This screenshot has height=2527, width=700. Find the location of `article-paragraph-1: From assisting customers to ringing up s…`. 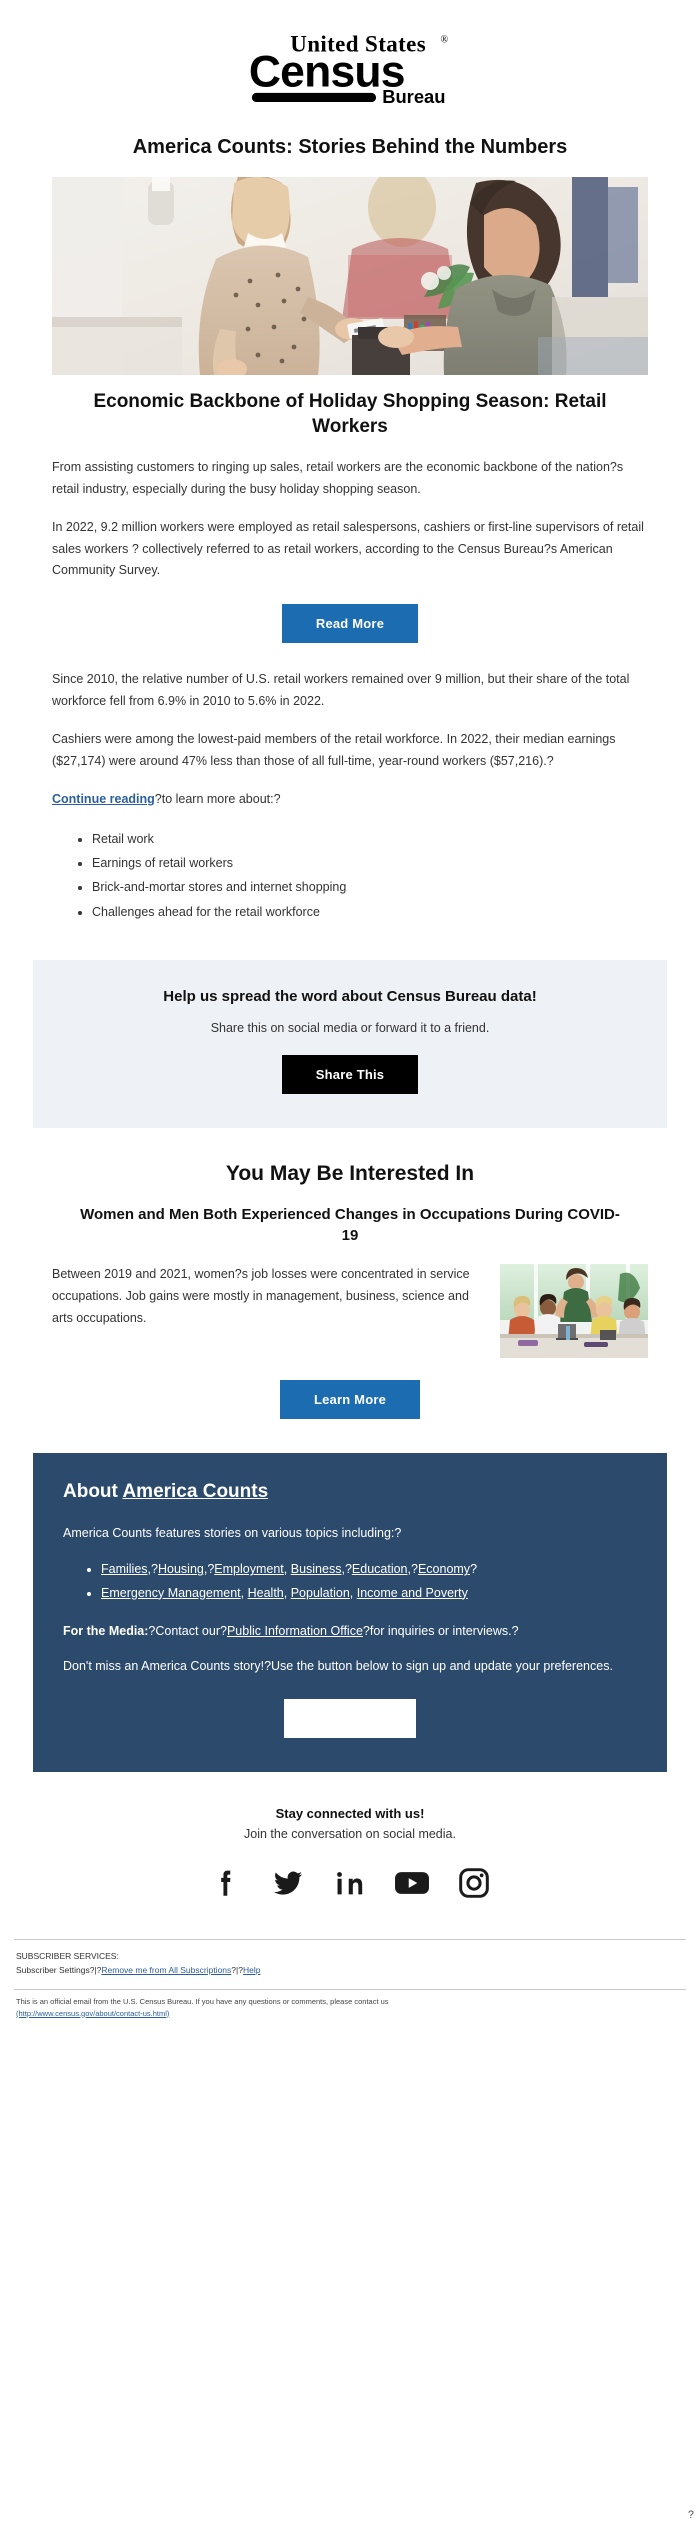

article-paragraph-1: From assisting customers to ringing up s… is located at coordinates (338, 477).